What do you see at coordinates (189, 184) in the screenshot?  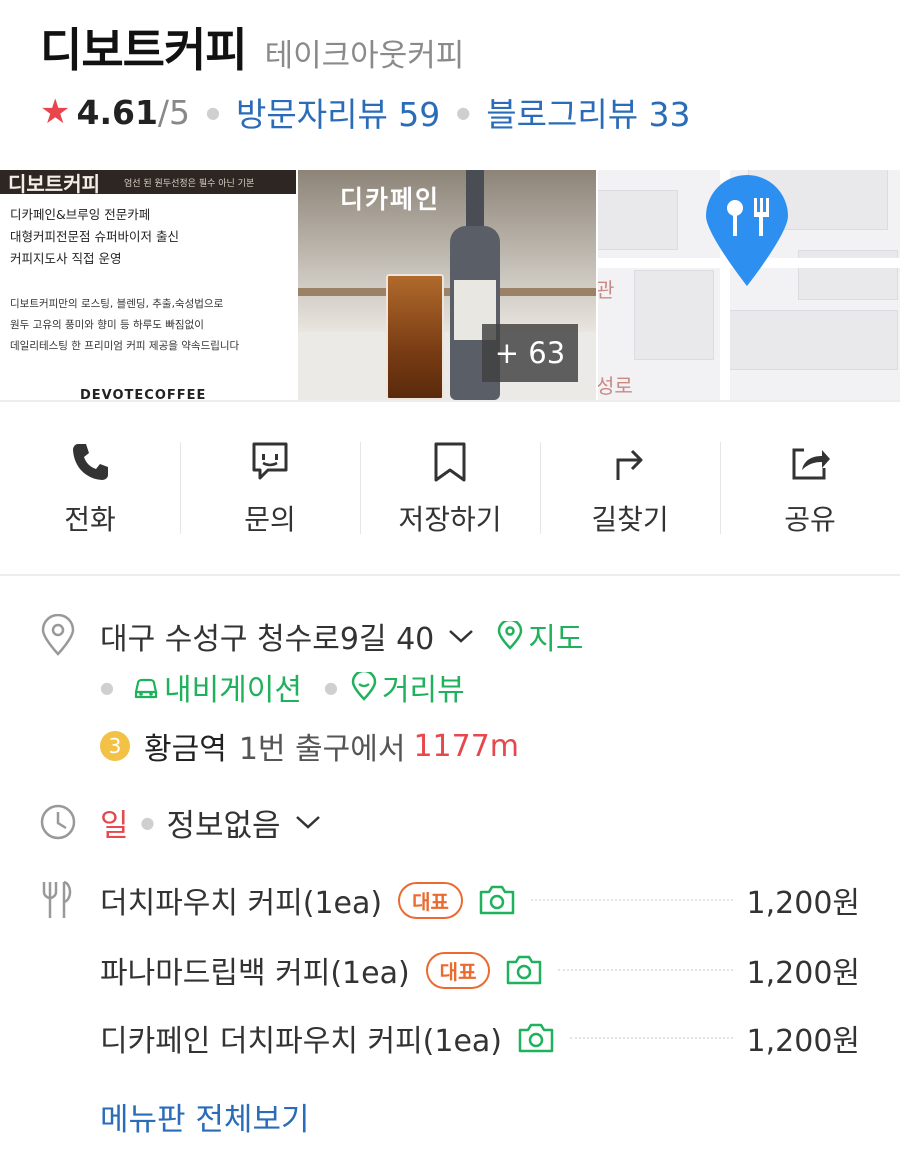 I see `banner-subtitle: 엄선 된 원두선정은 필수 아닌 기본` at bounding box center [189, 184].